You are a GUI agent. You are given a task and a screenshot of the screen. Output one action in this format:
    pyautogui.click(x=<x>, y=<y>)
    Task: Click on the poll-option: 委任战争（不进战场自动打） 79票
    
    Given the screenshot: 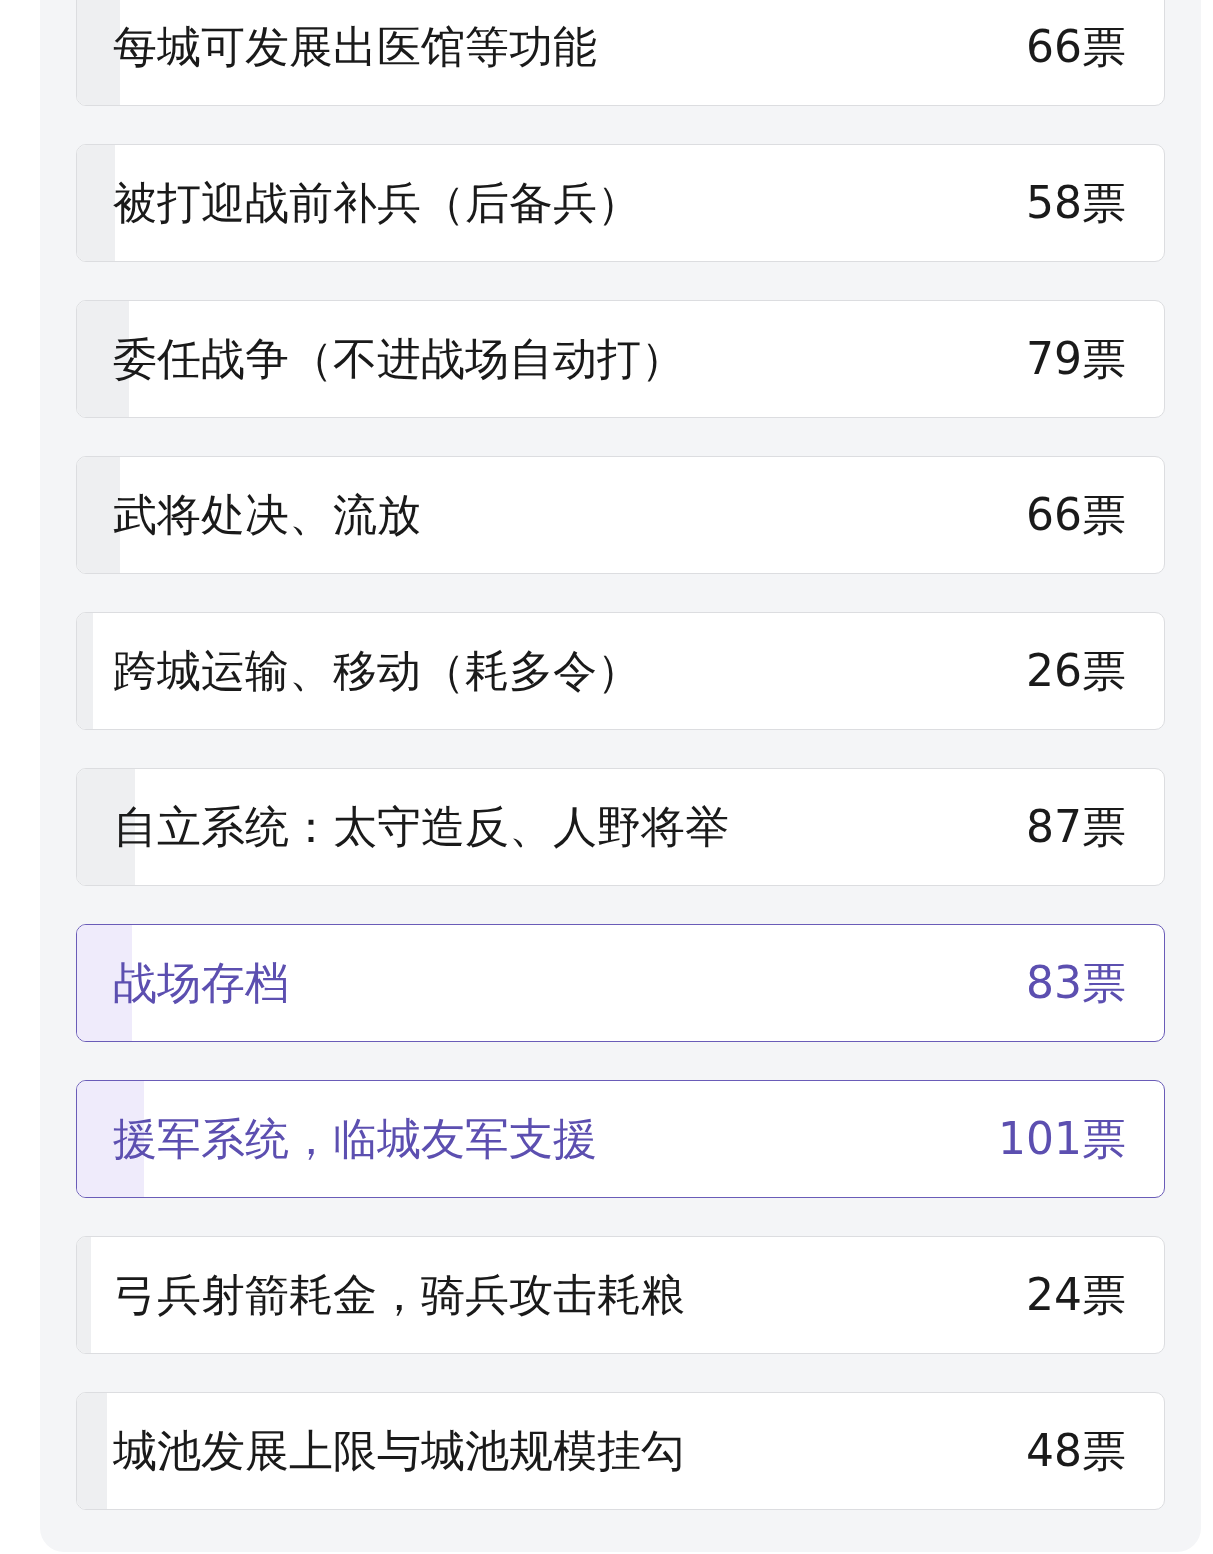 What is the action you would take?
    pyautogui.click(x=620, y=359)
    